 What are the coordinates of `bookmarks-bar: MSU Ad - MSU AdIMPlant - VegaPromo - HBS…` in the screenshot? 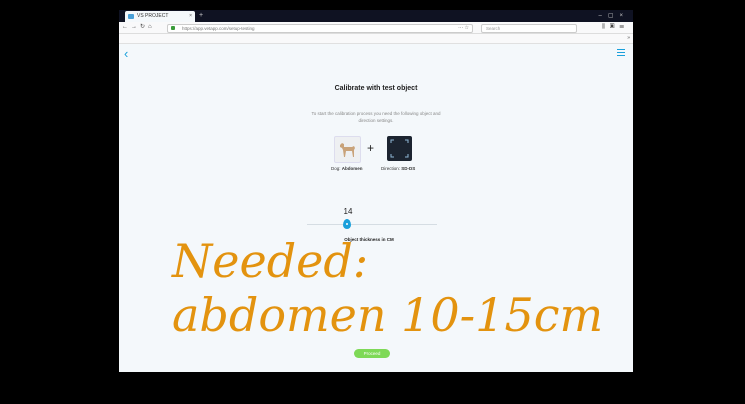 It's located at (376, 39).